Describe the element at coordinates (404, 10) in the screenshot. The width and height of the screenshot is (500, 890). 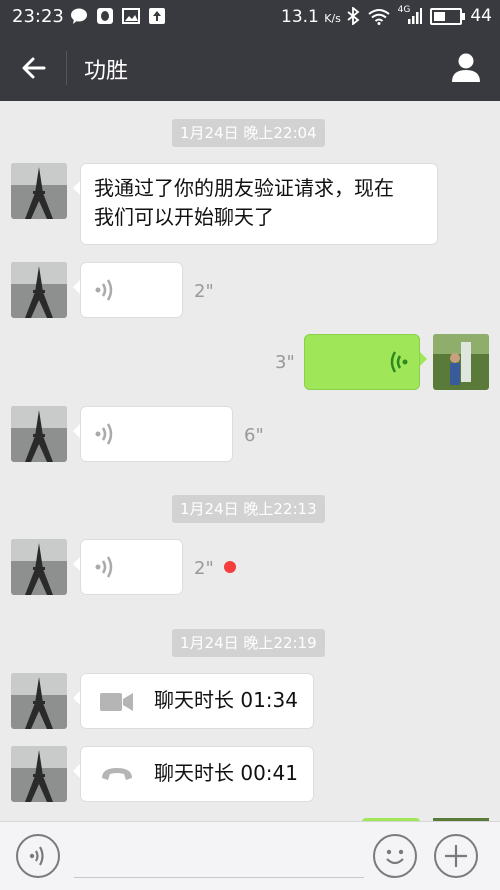
I see `network-type: 4G` at that location.